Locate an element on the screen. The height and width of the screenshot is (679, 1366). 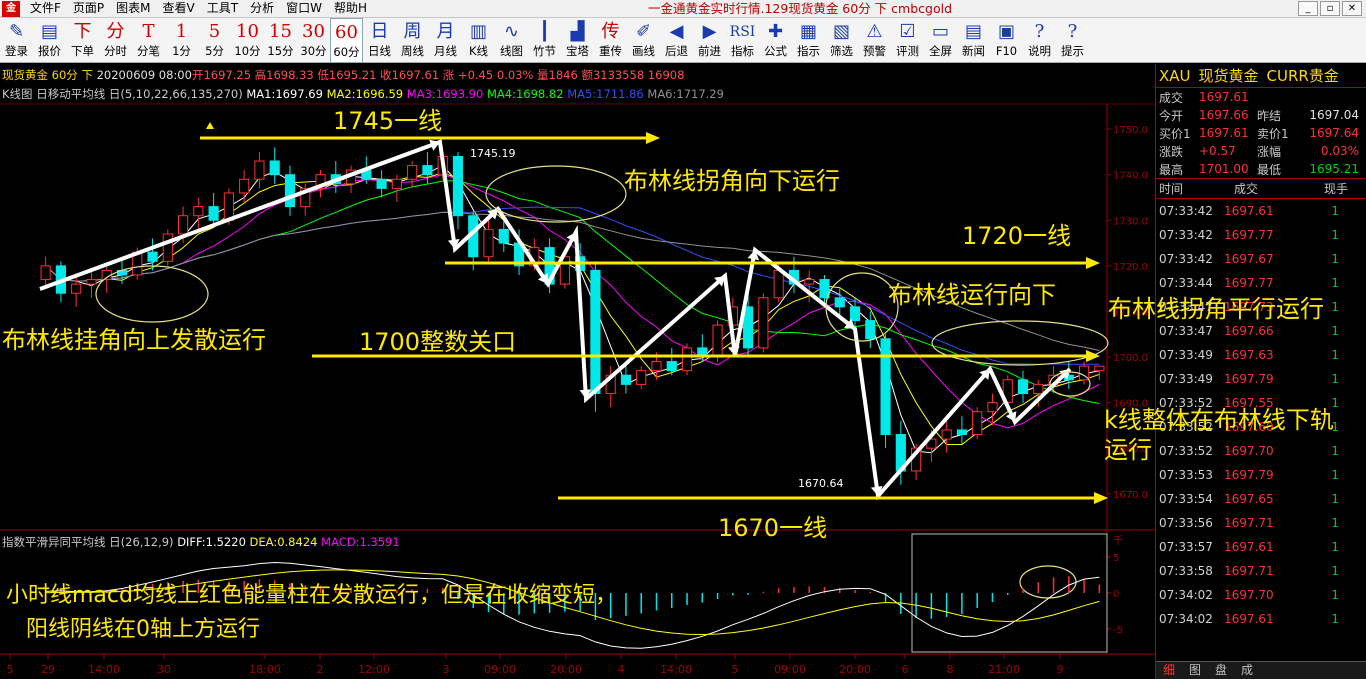
price-tick-label: 1670.0 is located at coordinates (1130, 495).